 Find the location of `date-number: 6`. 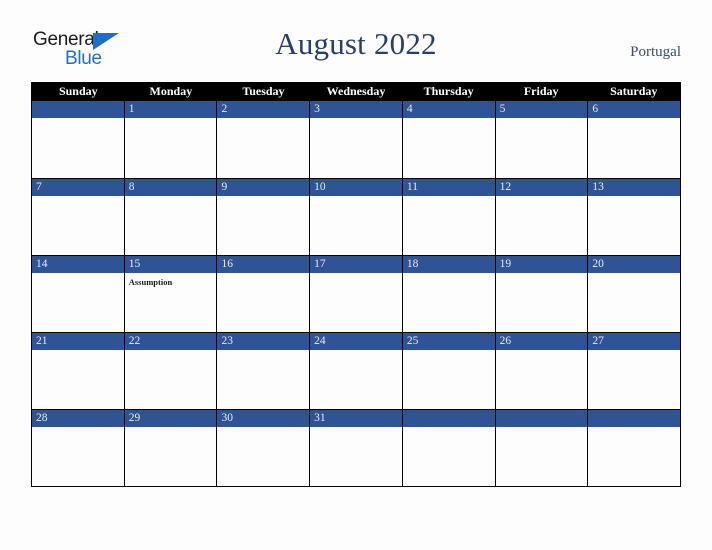

date-number: 6 is located at coordinates (595, 109).